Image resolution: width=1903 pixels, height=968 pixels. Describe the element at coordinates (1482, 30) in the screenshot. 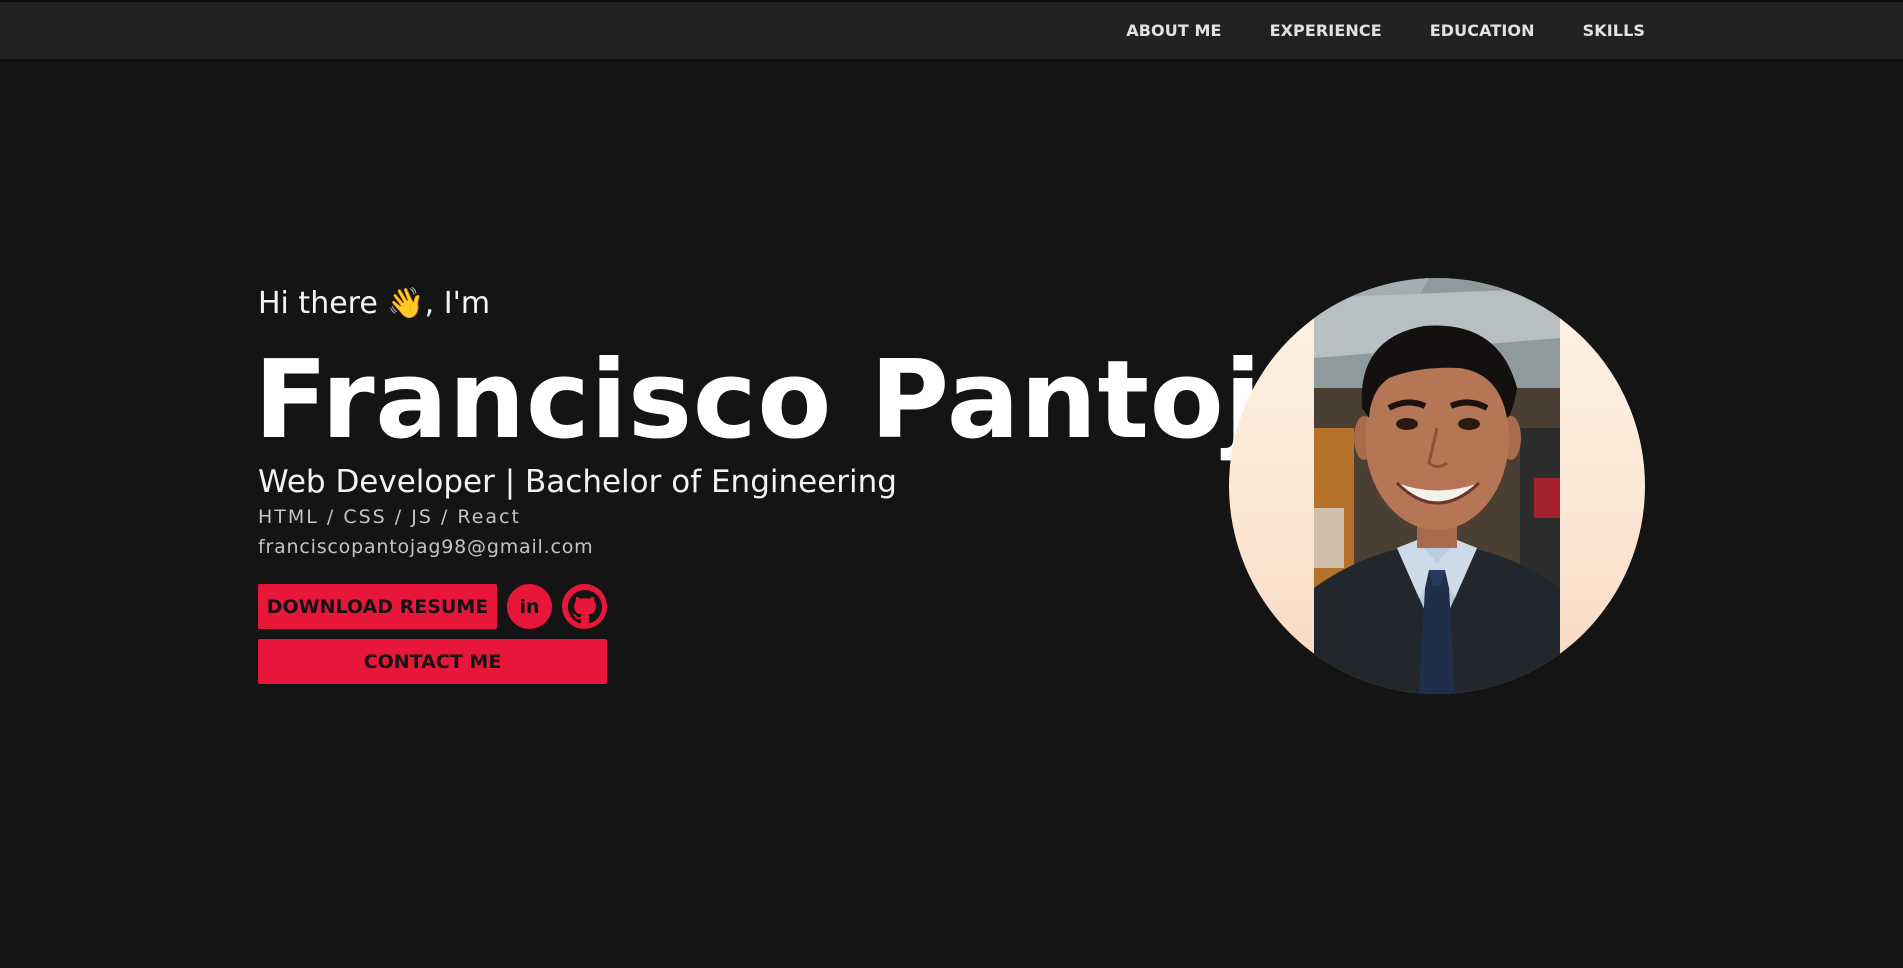

I see `nav-link-education: EDUCATION` at that location.